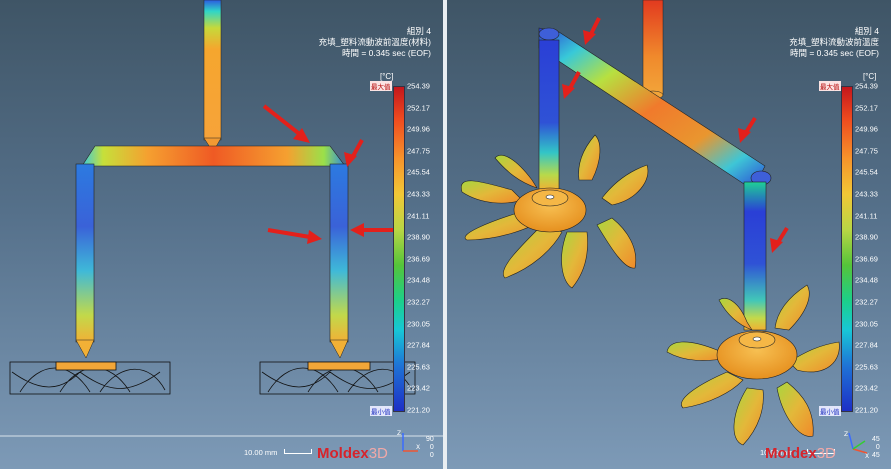 The width and height of the screenshot is (891, 469). I want to click on view-angles: 90 0 0, so click(430, 447).